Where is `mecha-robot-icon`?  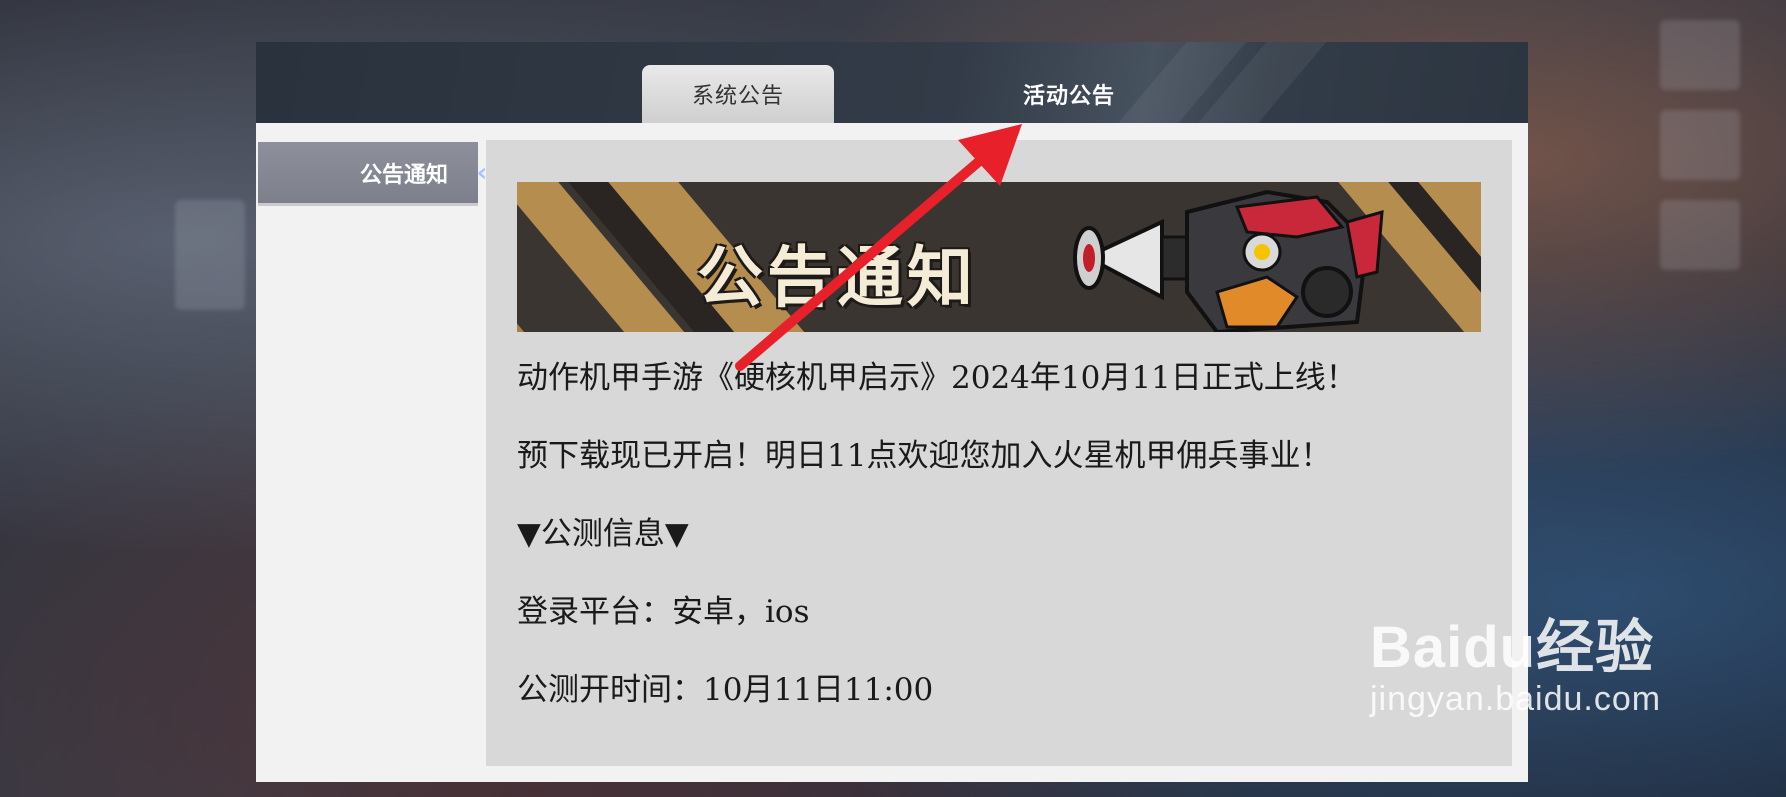 mecha-robot-icon is located at coordinates (1228, 260).